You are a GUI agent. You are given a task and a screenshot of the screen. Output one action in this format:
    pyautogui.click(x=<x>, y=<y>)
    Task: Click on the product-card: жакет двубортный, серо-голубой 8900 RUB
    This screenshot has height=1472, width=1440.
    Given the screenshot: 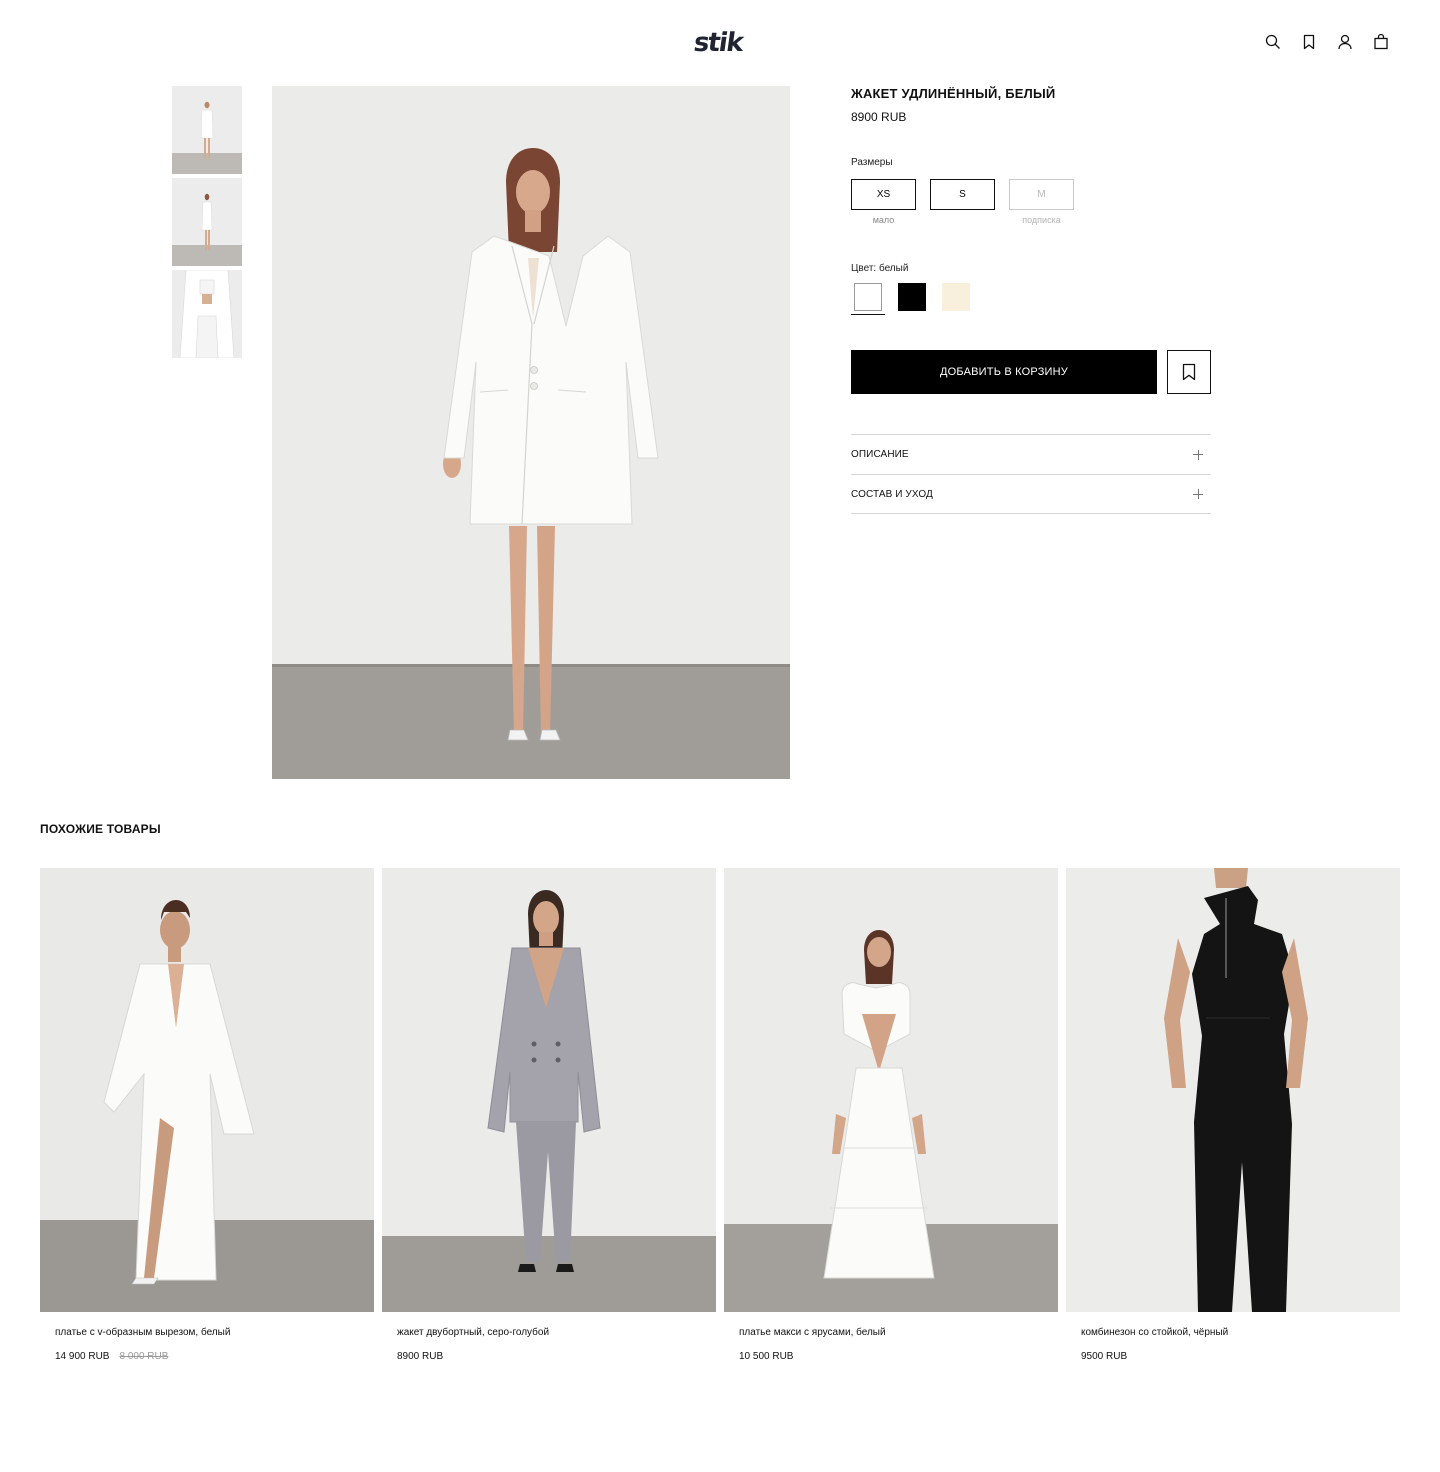 What is the action you would take?
    pyautogui.click(x=549, y=1115)
    